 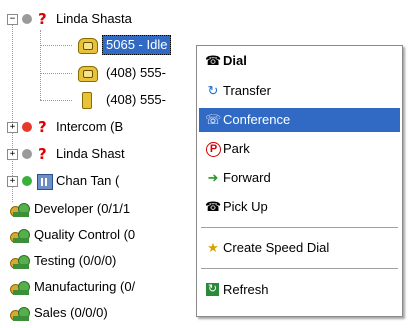 What do you see at coordinates (27, 181) in the screenshot?
I see `status-online-icon` at bounding box center [27, 181].